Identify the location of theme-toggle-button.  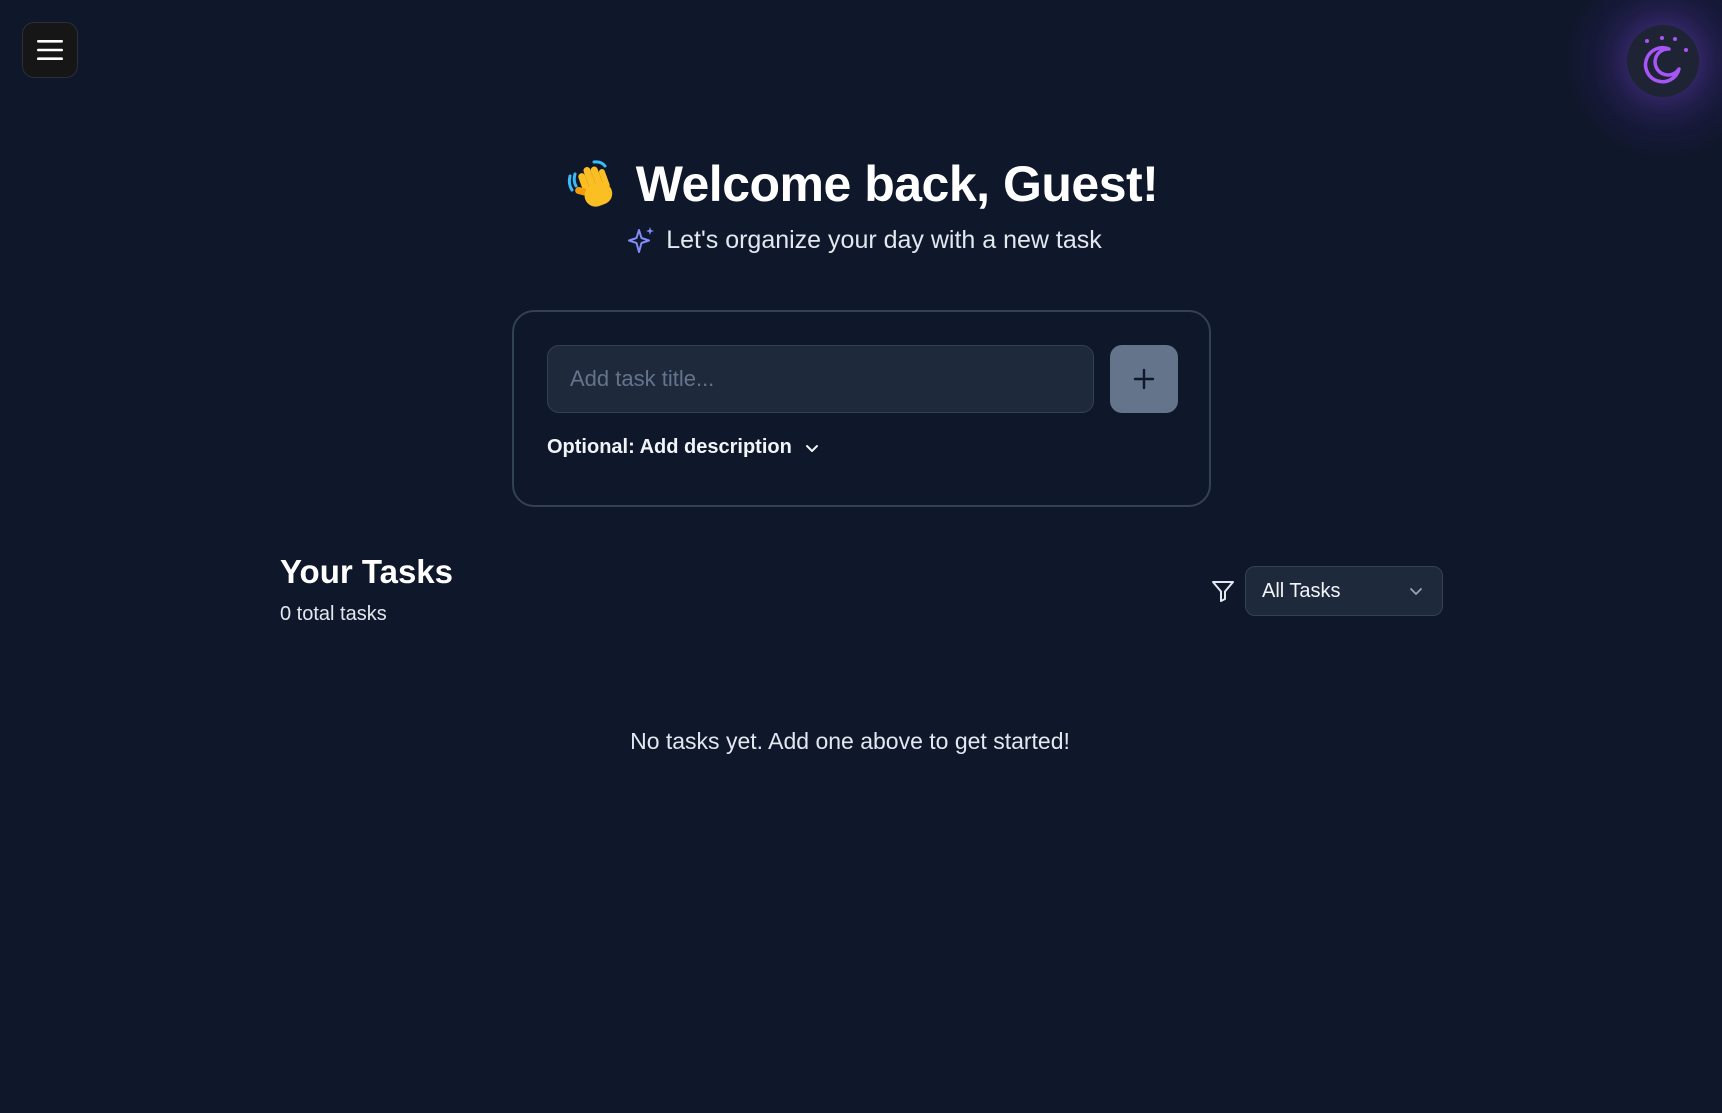
(1663, 61).